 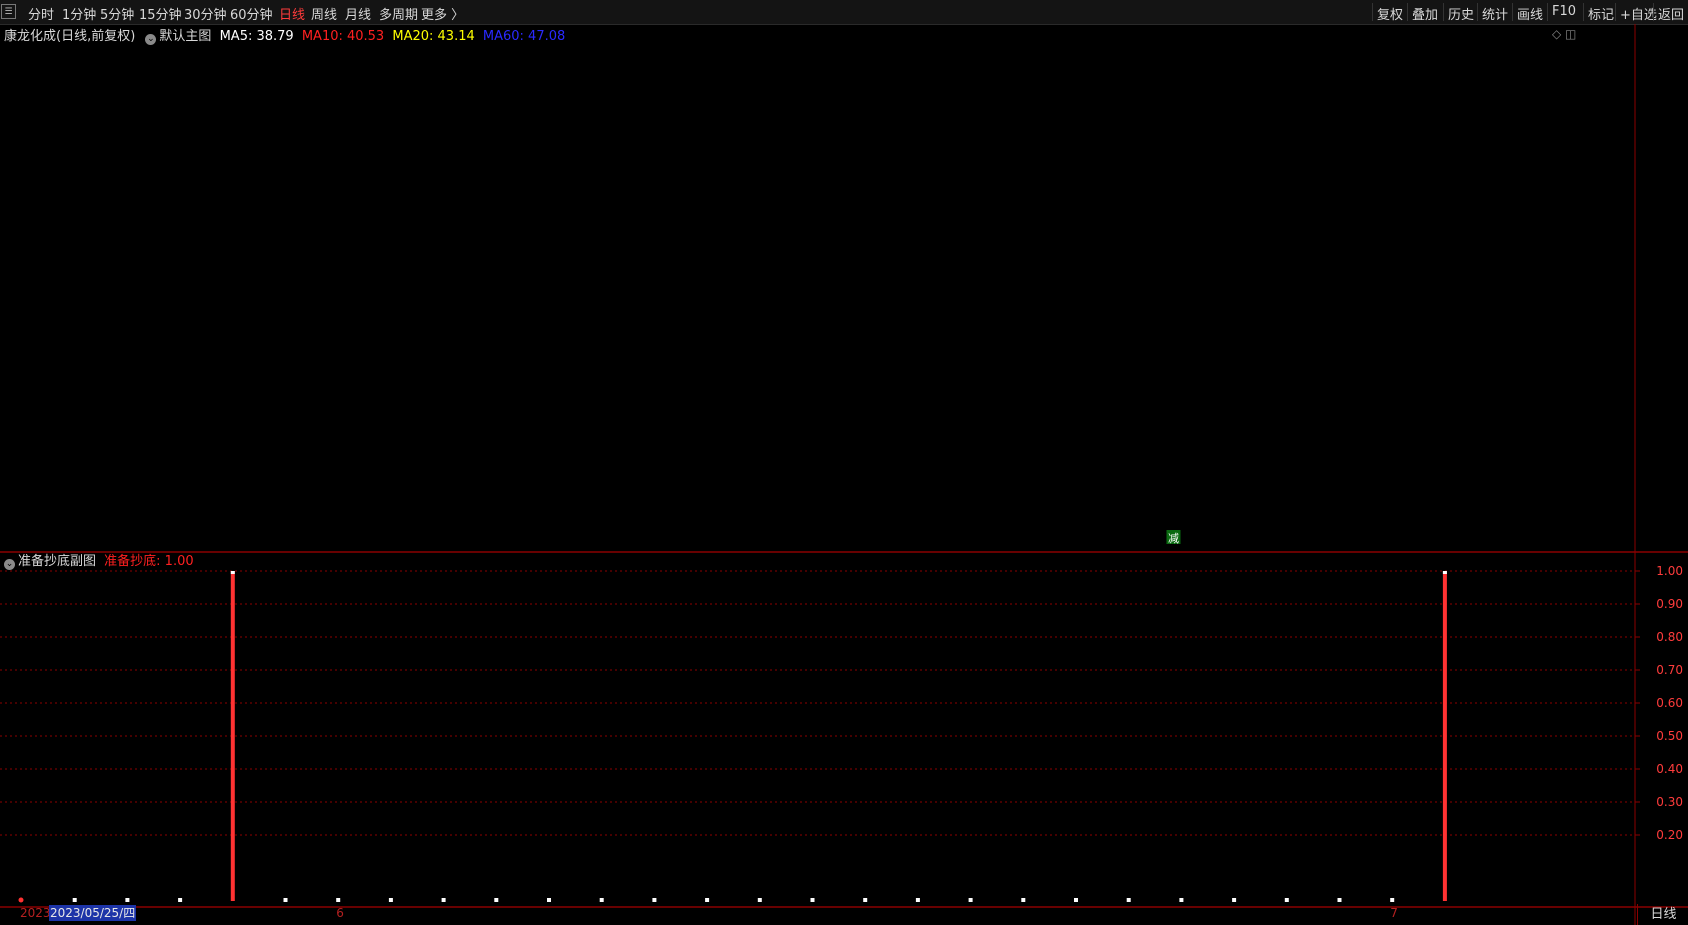 What do you see at coordinates (1564, 11) in the screenshot?
I see `tool-button: F10` at bounding box center [1564, 11].